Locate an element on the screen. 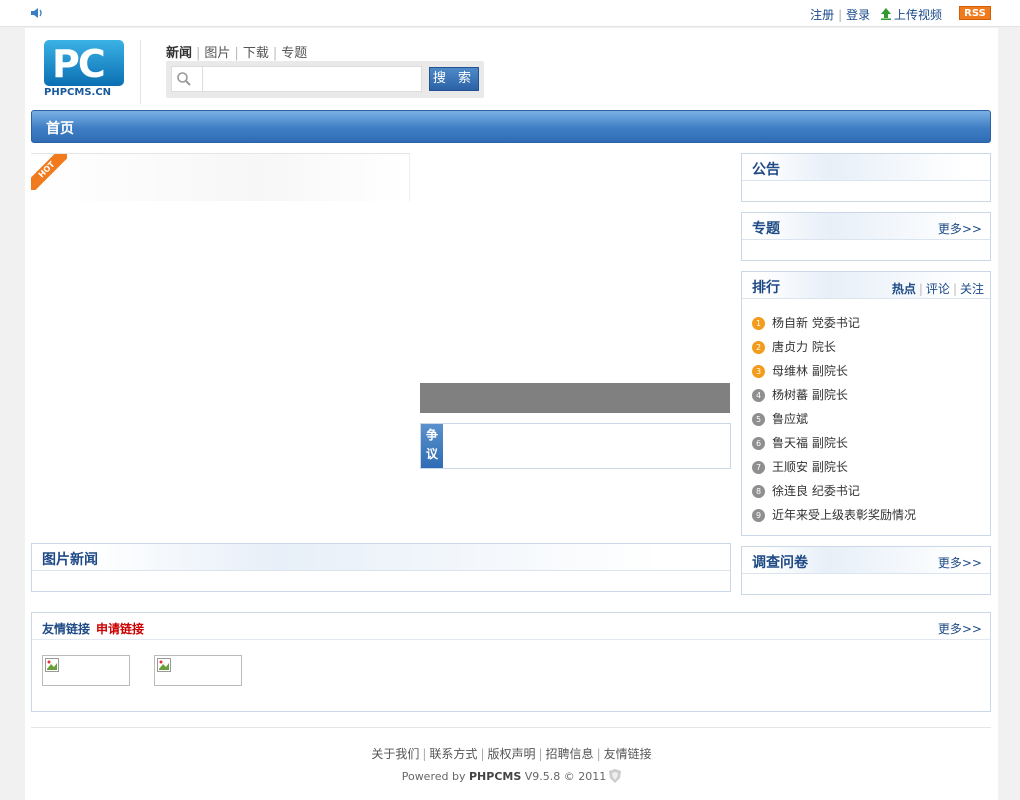 The width and height of the screenshot is (1020, 800). ranking-item-text: 母维林 副院长 is located at coordinates (810, 371).